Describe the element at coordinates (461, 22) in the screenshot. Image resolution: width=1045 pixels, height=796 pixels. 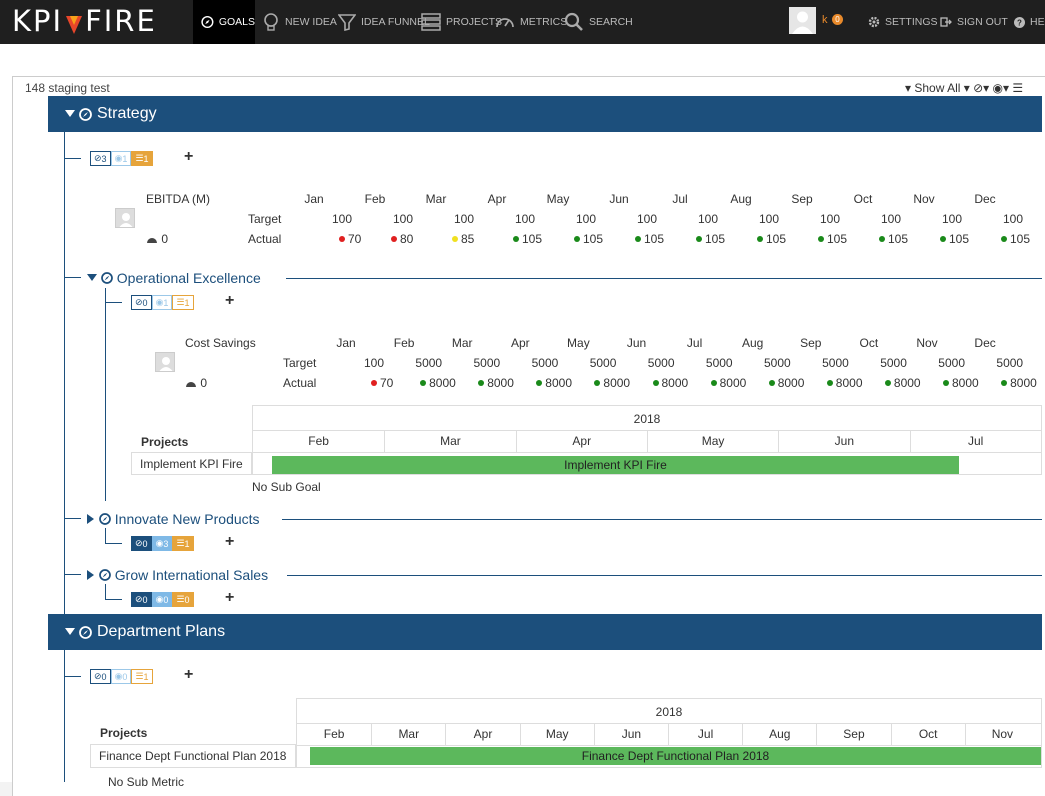
I see `nav-projects: PROJECTS` at that location.